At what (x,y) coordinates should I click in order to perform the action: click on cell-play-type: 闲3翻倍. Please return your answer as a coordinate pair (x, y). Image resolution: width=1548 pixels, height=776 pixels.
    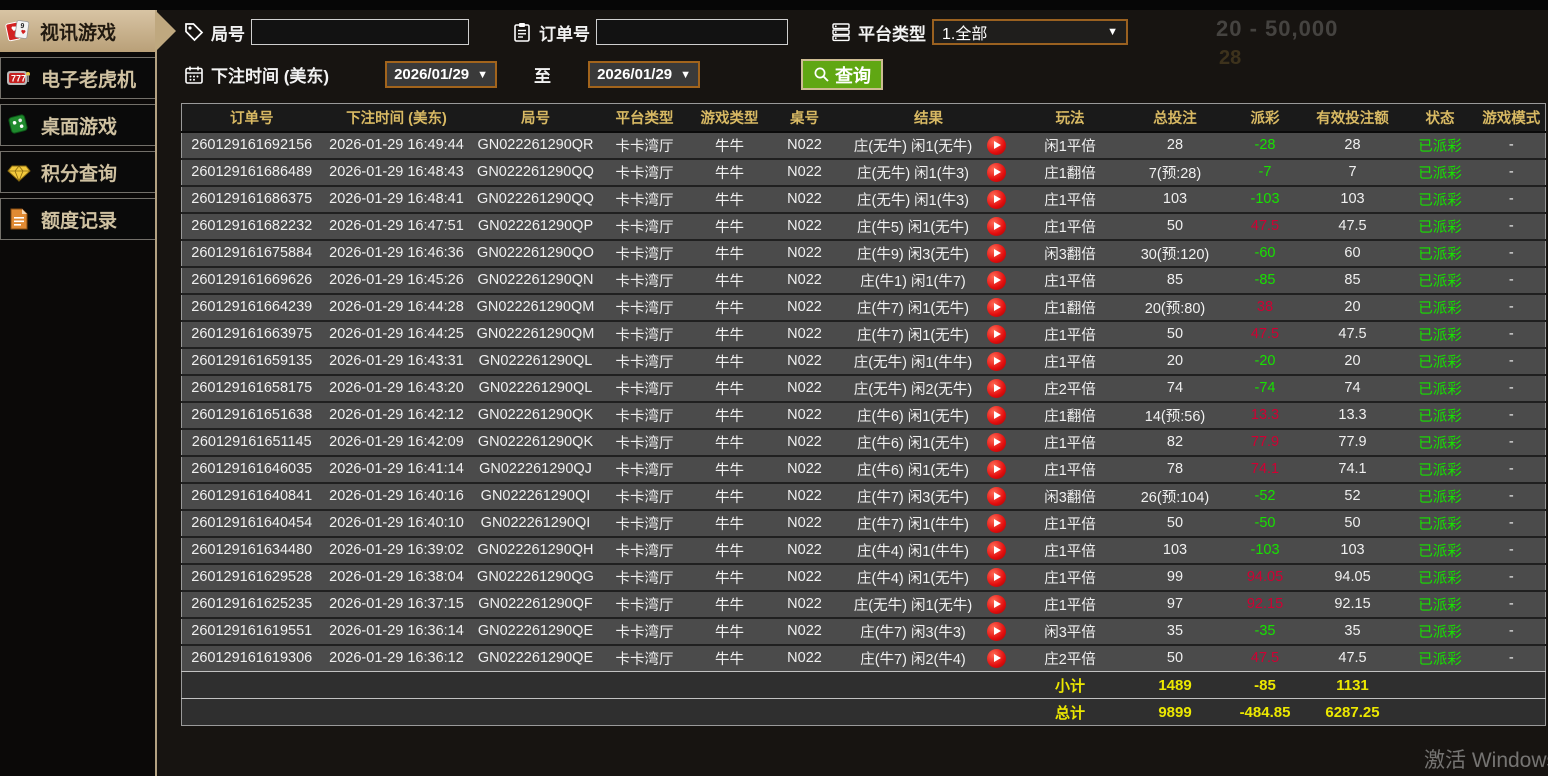
    Looking at the image, I should click on (1070, 495).